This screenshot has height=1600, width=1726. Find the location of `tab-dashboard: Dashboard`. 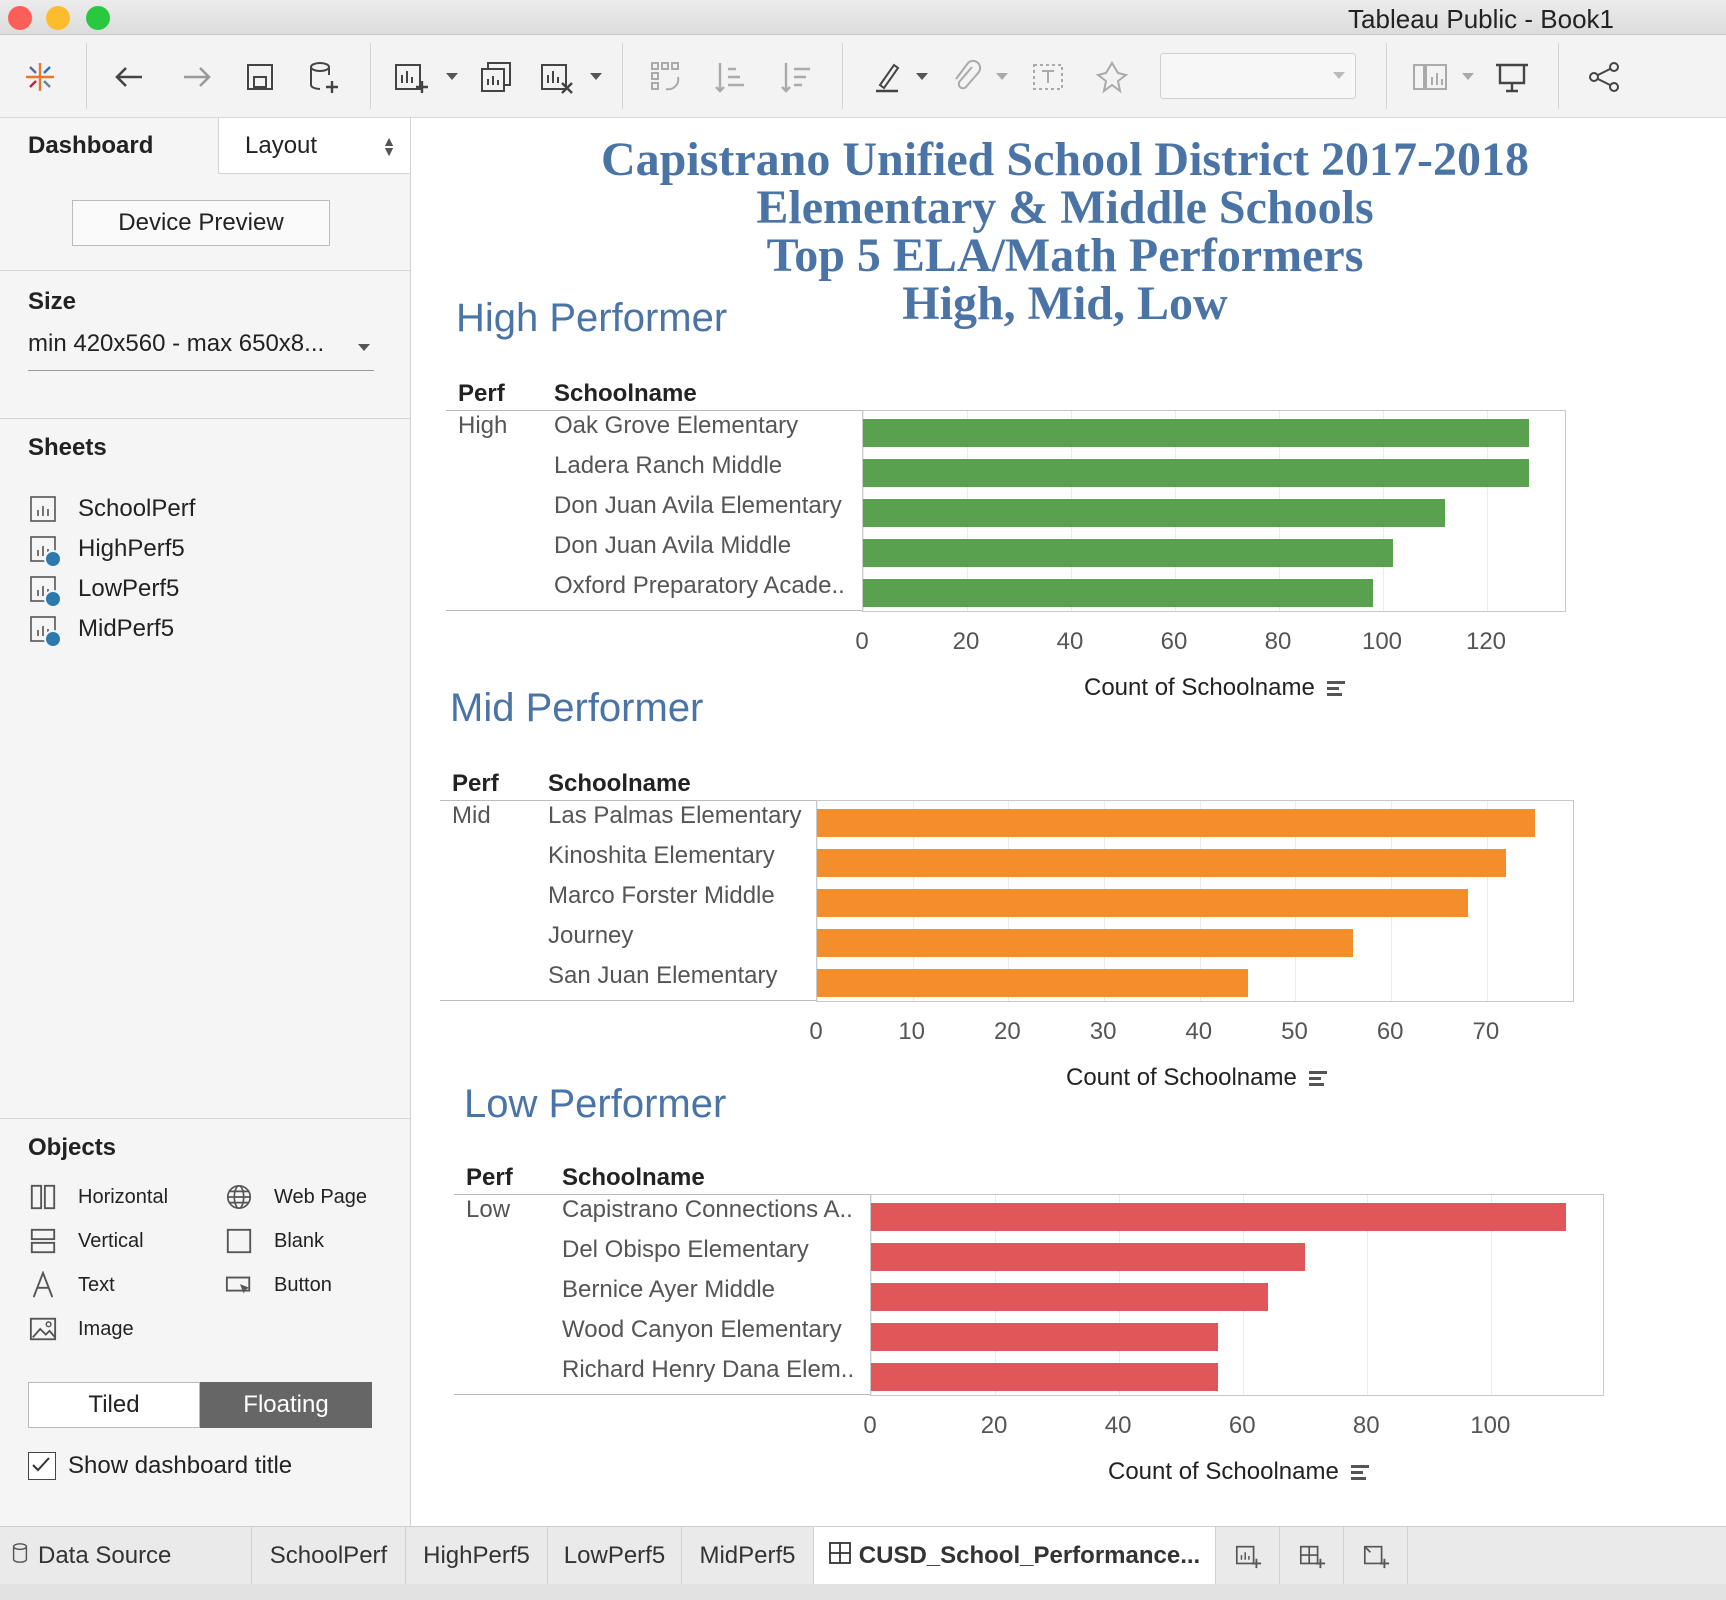

tab-dashboard: Dashboard is located at coordinates (109, 146).